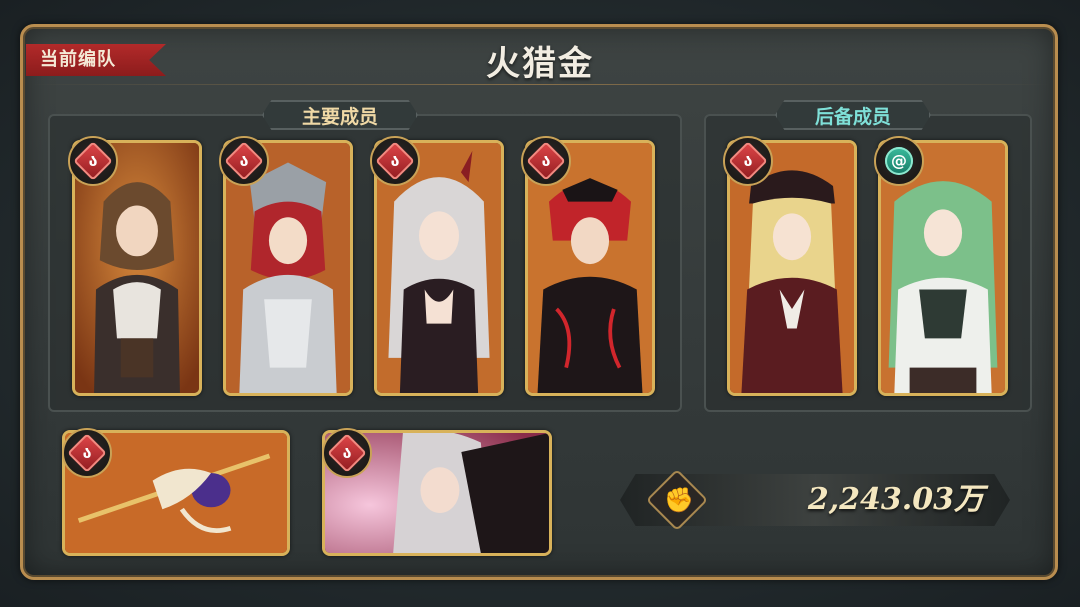 The width and height of the screenshot is (1080, 607). What do you see at coordinates (899, 161) in the screenshot?
I see `wind-element-icon: @` at bounding box center [899, 161].